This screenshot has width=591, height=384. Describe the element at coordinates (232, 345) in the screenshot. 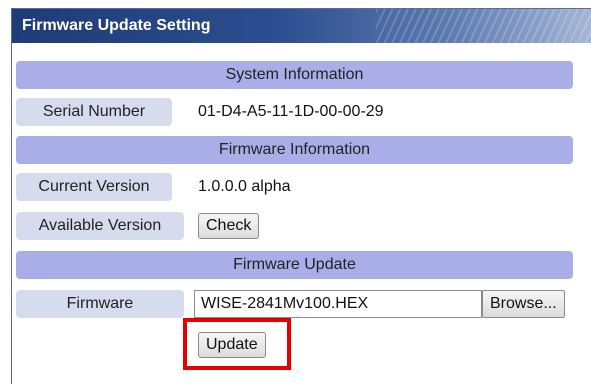

I see `update-button: Update` at that location.